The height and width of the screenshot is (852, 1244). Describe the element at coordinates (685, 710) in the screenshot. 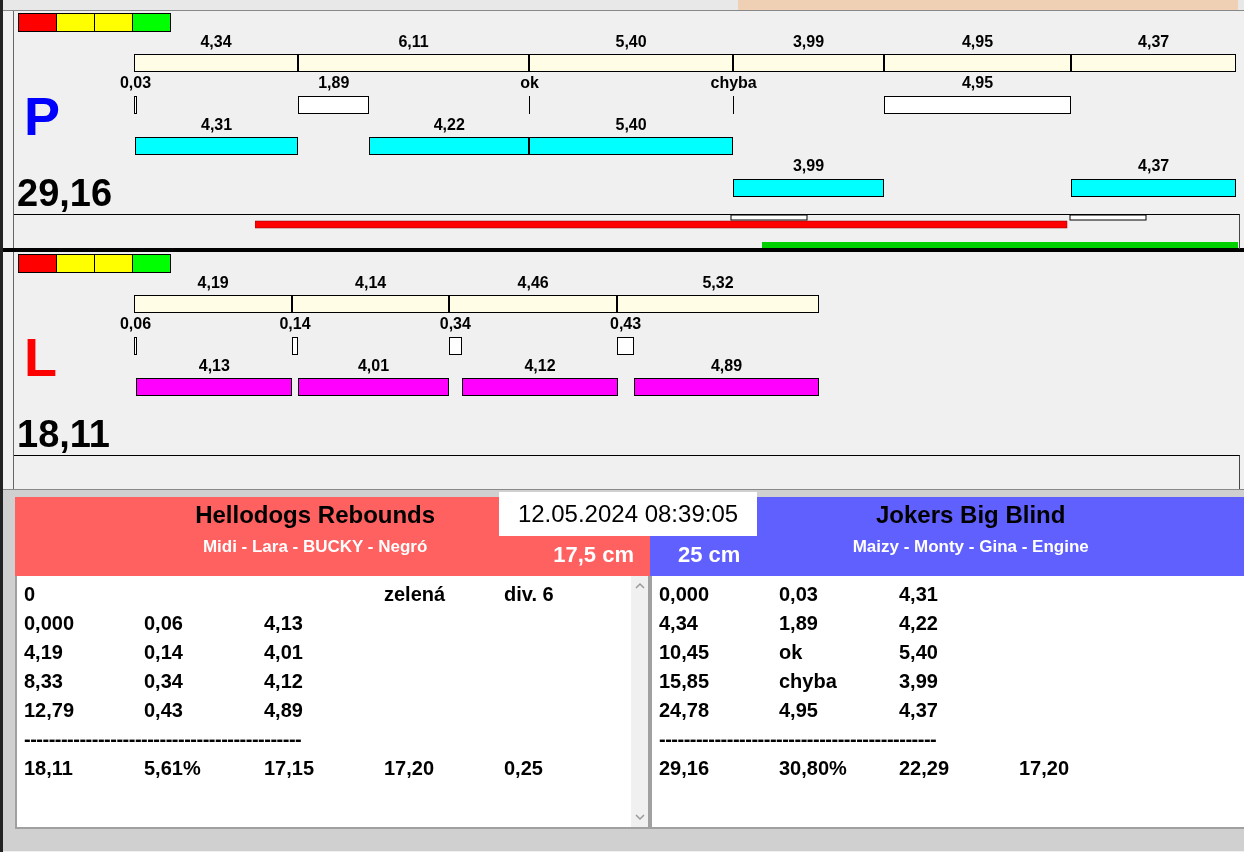

I see `result-cell-text: 24,78` at that location.